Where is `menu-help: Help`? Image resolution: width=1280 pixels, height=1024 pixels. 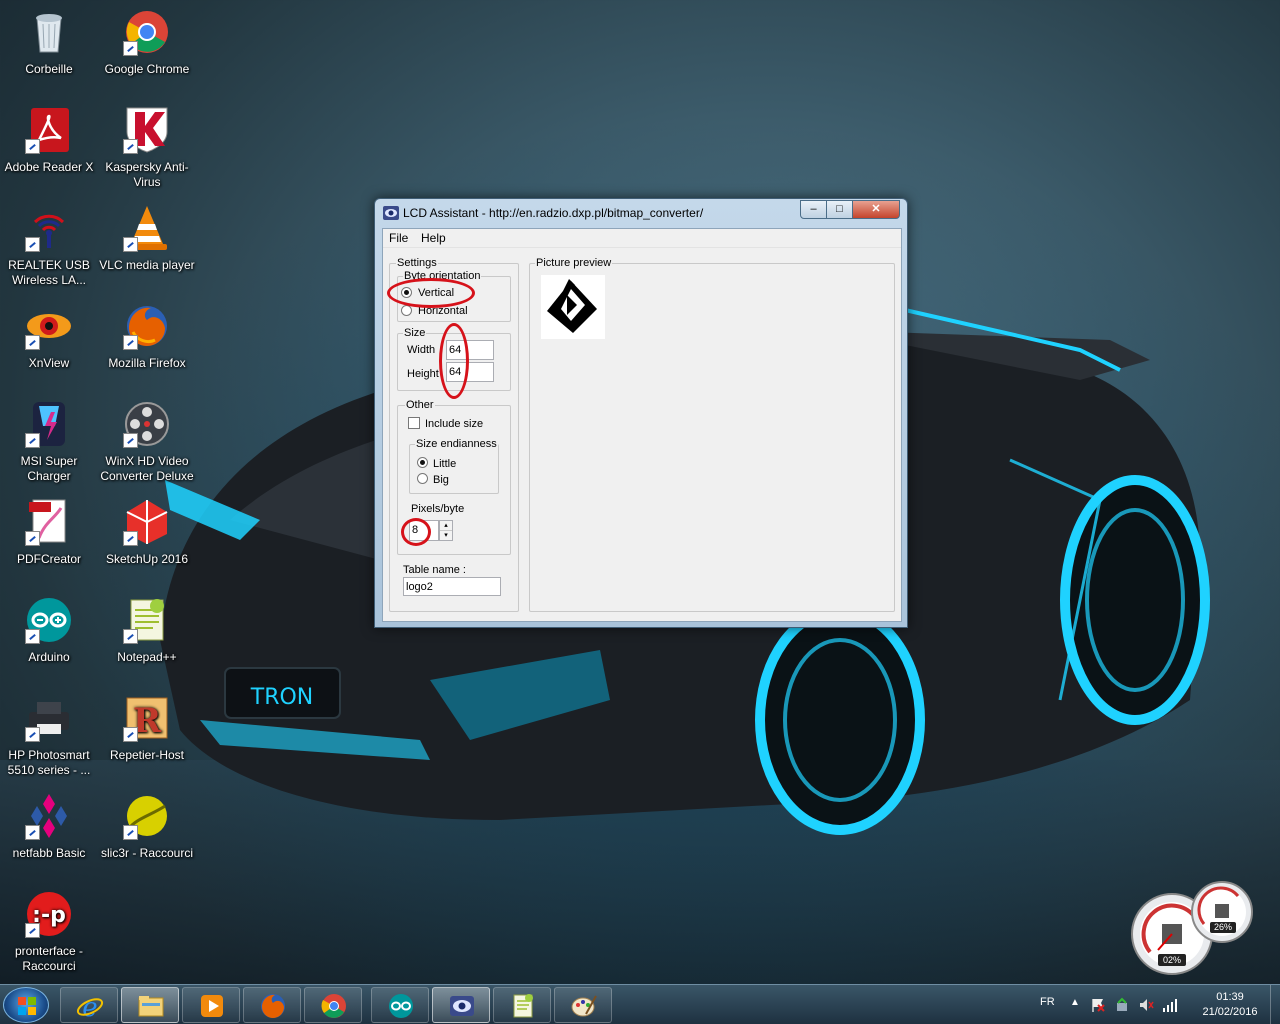
menu-help: Help is located at coordinates (433, 238).